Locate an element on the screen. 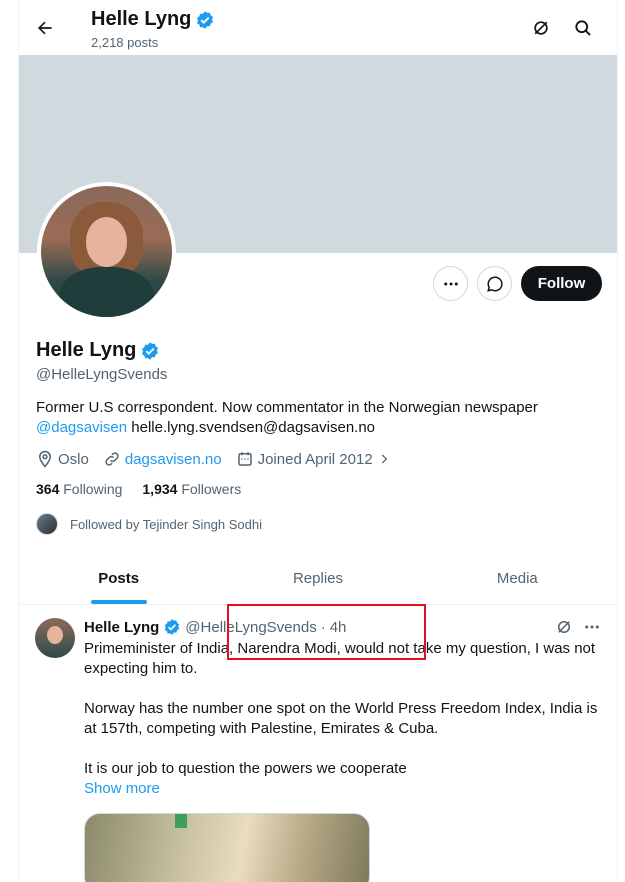  followed-by-text: Followed by Tejinder Singh Sodhi is located at coordinates (166, 524).